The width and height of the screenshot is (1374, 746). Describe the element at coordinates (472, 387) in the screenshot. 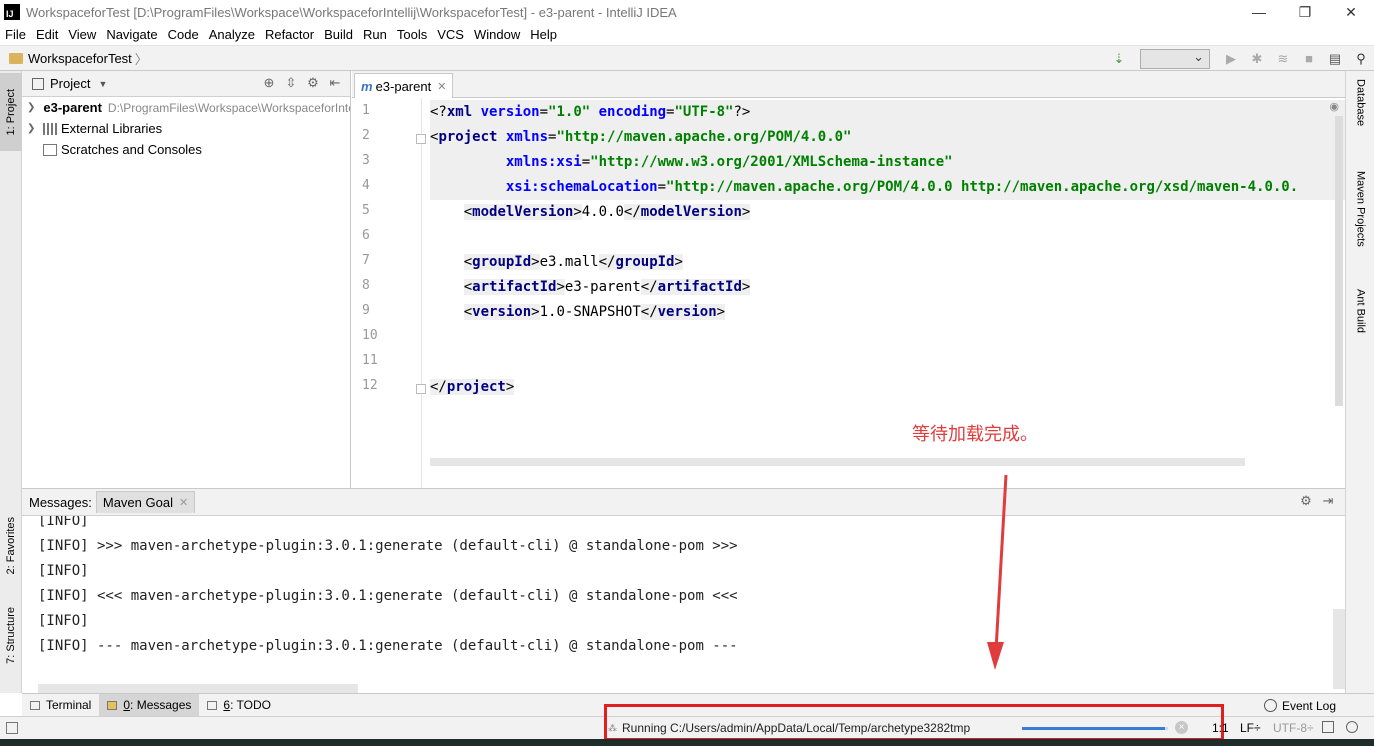

I see `code-line-12: </project>` at that location.